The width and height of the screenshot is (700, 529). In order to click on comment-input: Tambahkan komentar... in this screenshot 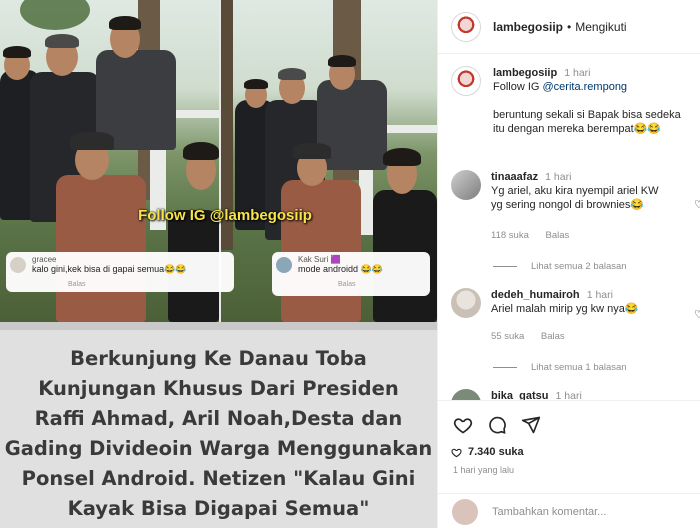, I will do `click(549, 512)`.